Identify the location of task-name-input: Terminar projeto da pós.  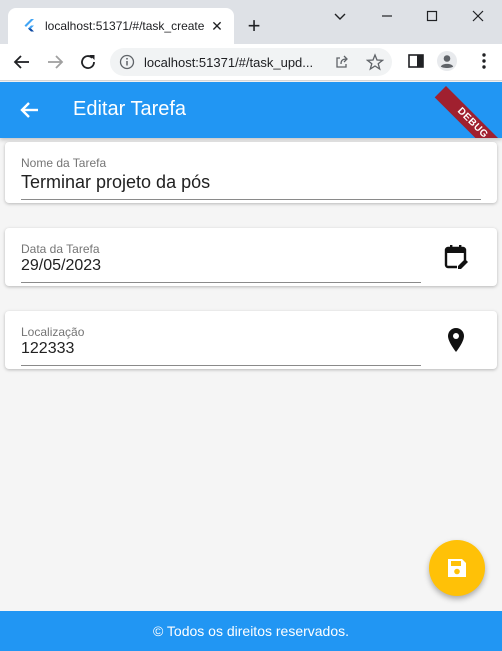
(115, 182).